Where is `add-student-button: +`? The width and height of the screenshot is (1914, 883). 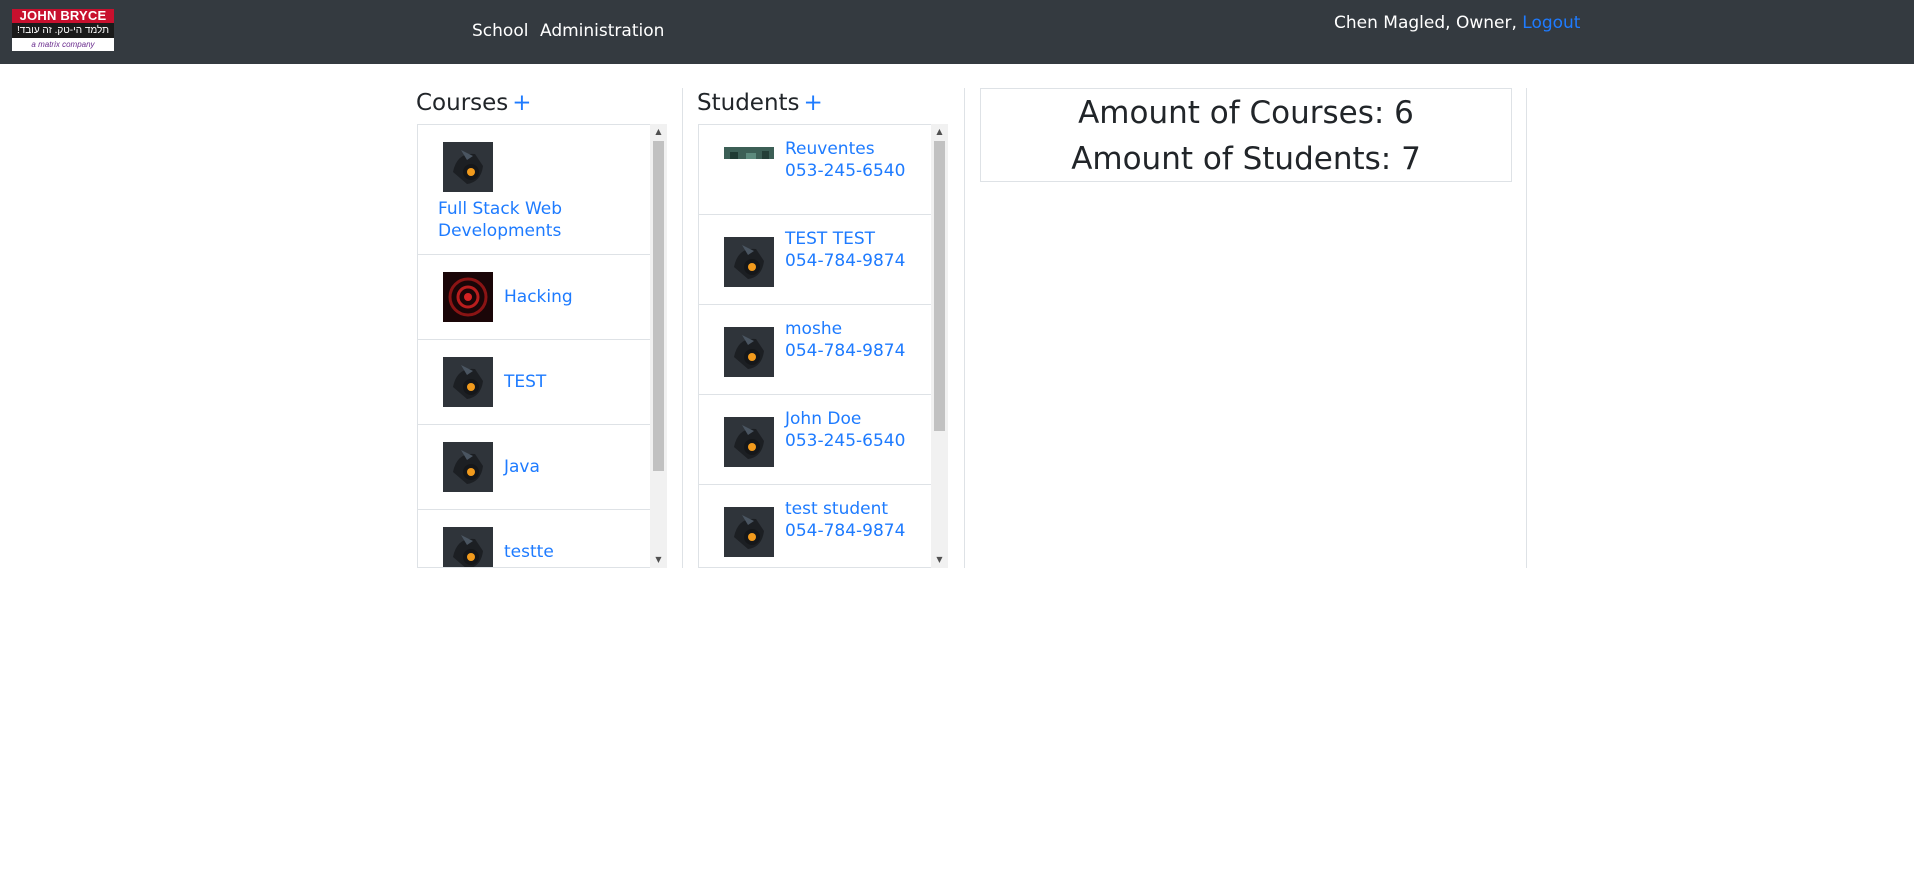 add-student-button: + is located at coordinates (813, 103).